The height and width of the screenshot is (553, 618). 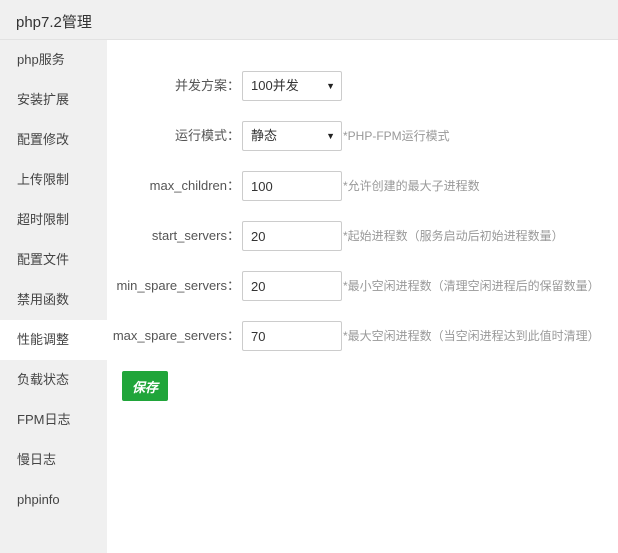 What do you see at coordinates (292, 286) in the screenshot?
I see `min-spare-servers-input` at bounding box center [292, 286].